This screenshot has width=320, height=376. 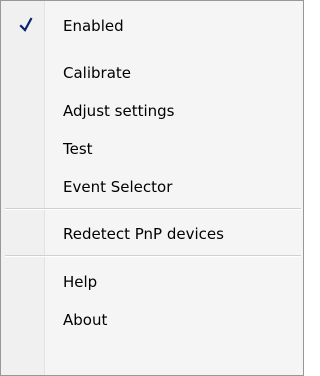 What do you see at coordinates (152, 149) in the screenshot?
I see `menu-item-test: Test` at bounding box center [152, 149].